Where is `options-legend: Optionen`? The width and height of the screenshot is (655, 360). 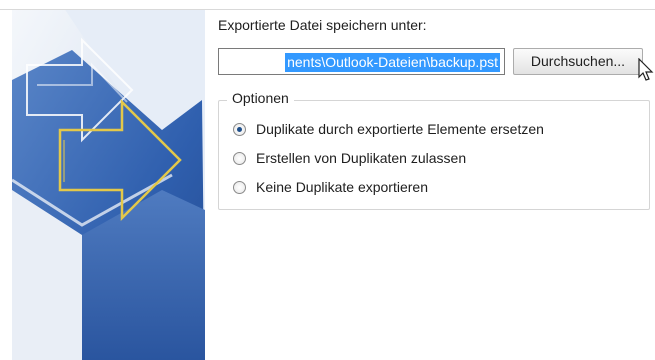
options-legend: Optionen is located at coordinates (260, 98).